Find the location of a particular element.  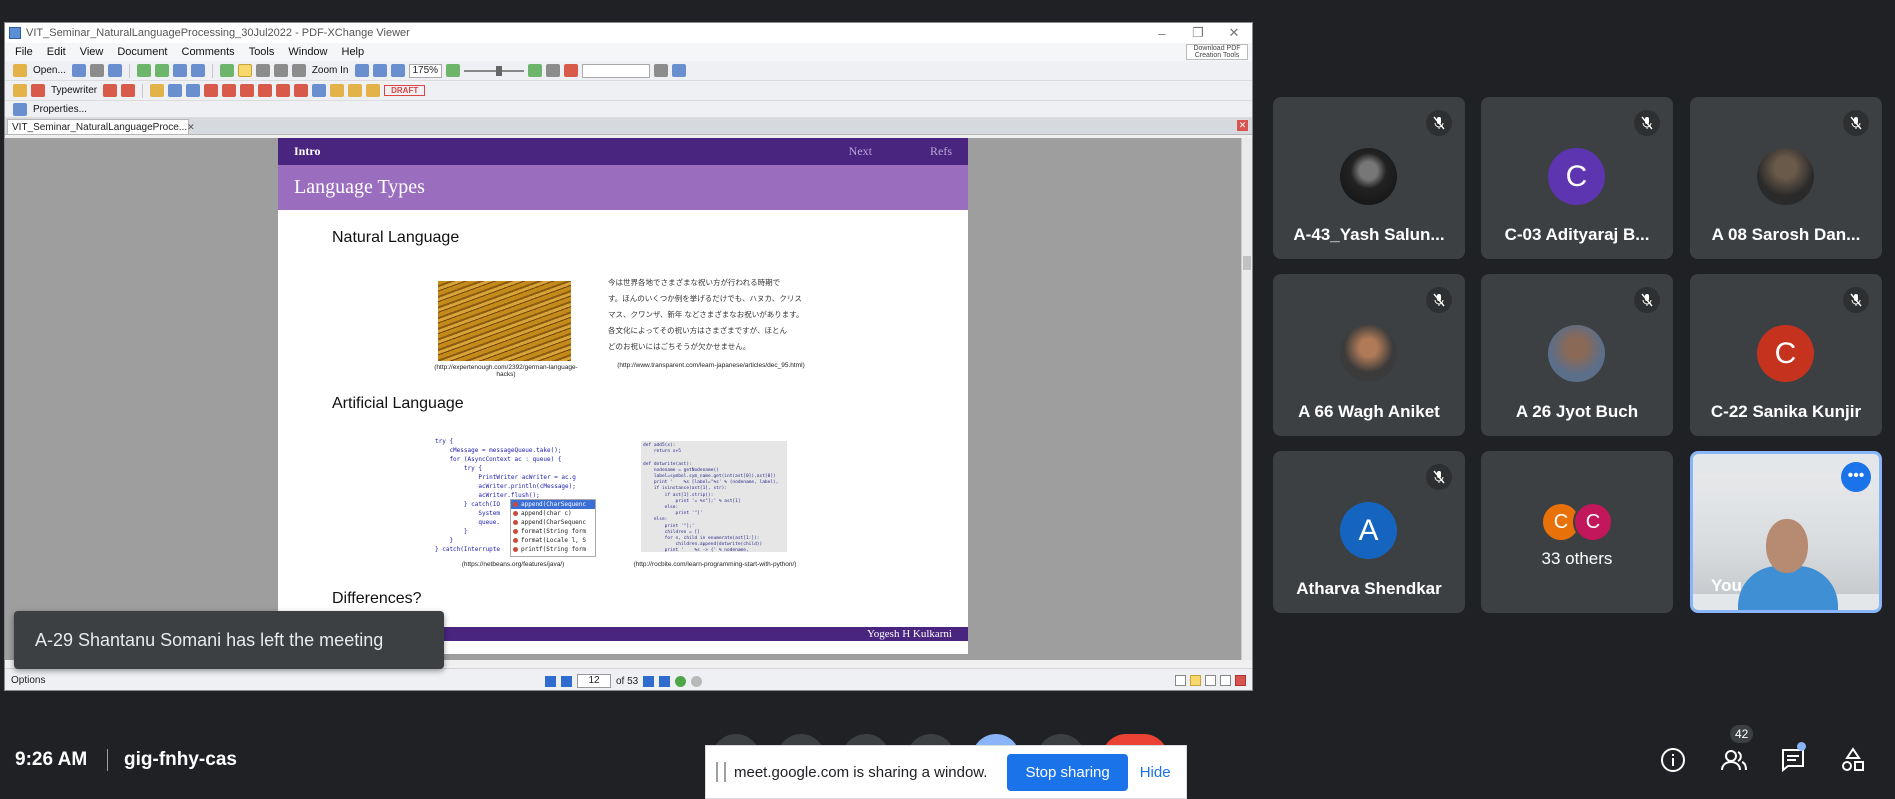

prev-page-icon is located at coordinates (566, 681).